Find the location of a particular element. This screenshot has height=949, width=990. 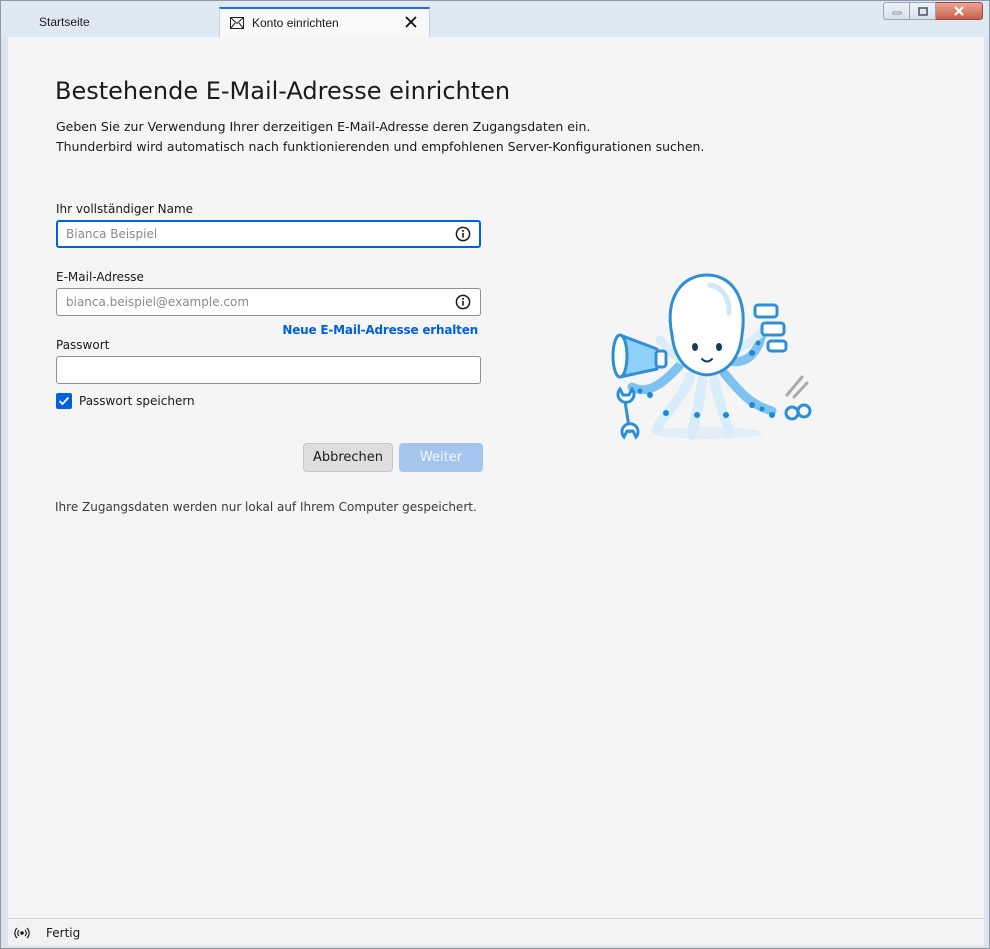

email-label: E-Mail-Adresse is located at coordinates (100, 277).